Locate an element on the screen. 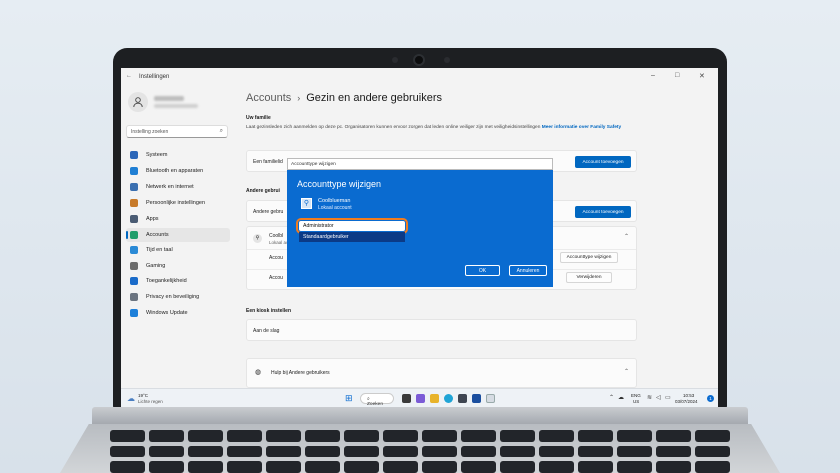 The width and height of the screenshot is (840, 473). gamepad-icon is located at coordinates (134, 266).